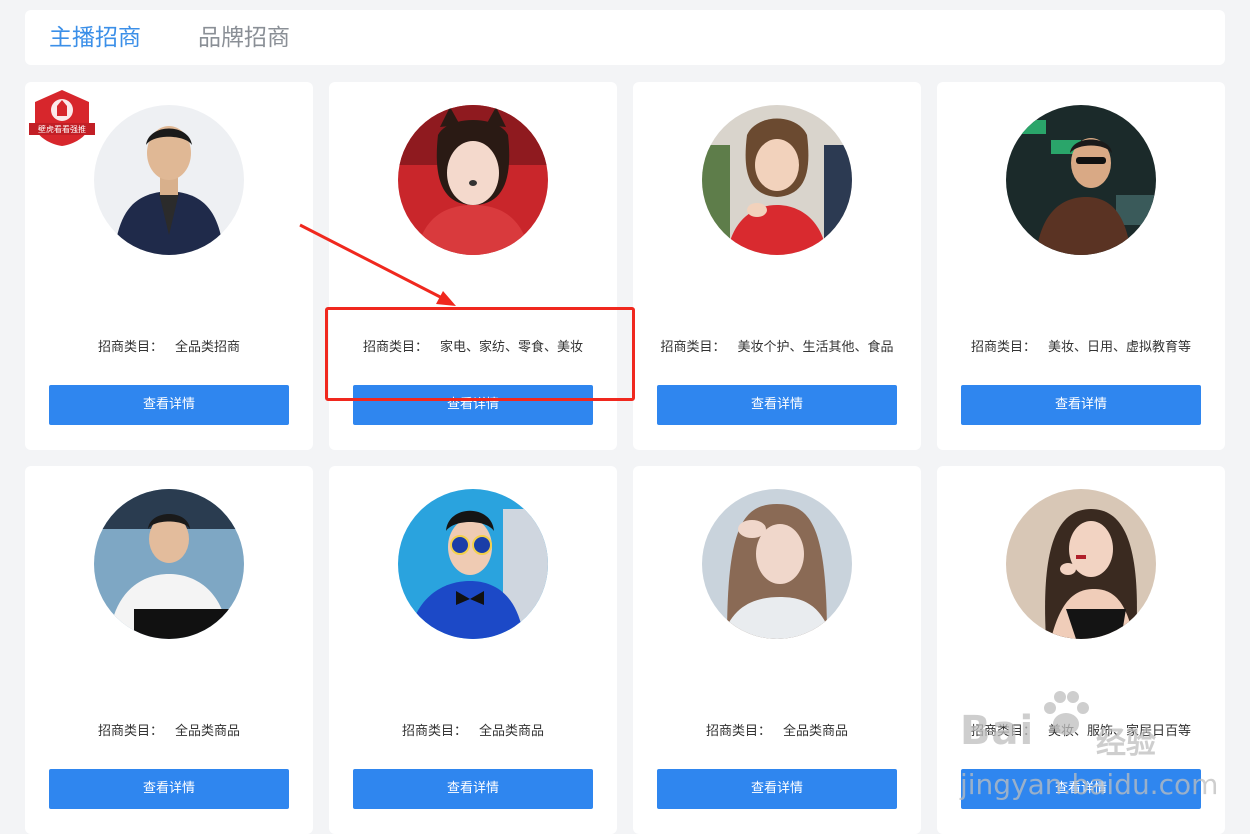 The height and width of the screenshot is (834, 1250). Describe the element at coordinates (244, 38) in the screenshot. I see `tab-brand-recruitment: 品牌招商` at that location.